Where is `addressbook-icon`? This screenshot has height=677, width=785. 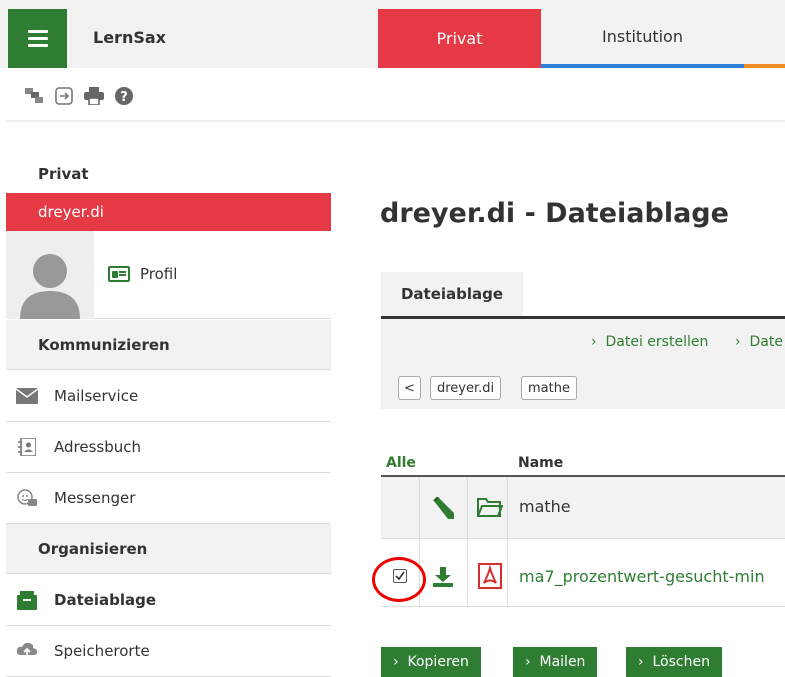 addressbook-icon is located at coordinates (27, 447).